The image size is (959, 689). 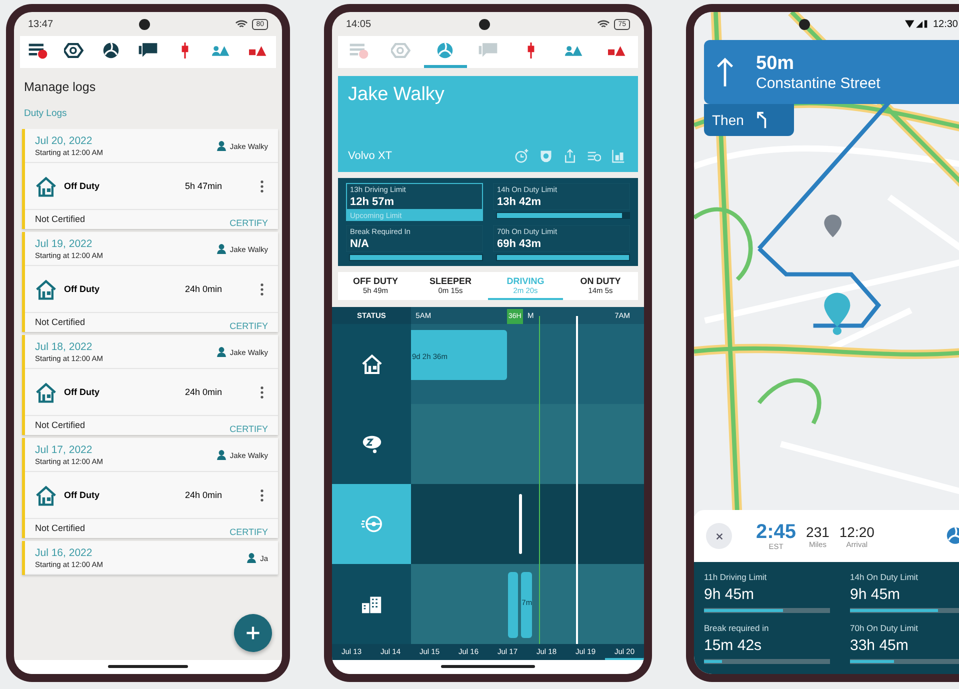 I want to click on turn-left-arrow-icon, so click(x=762, y=120).